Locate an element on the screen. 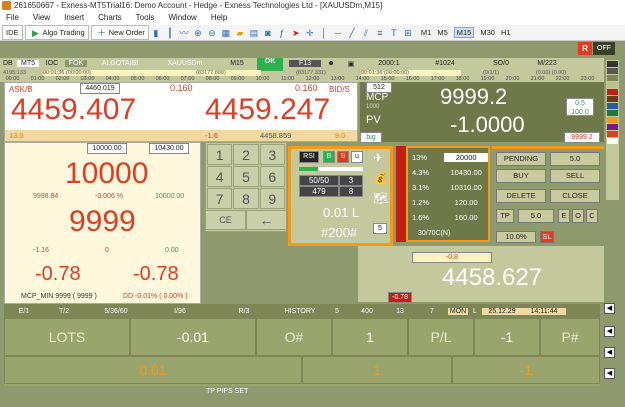 The width and height of the screenshot is (625, 407). table-row: 4.3% 10430.00 is located at coordinates (448, 172).